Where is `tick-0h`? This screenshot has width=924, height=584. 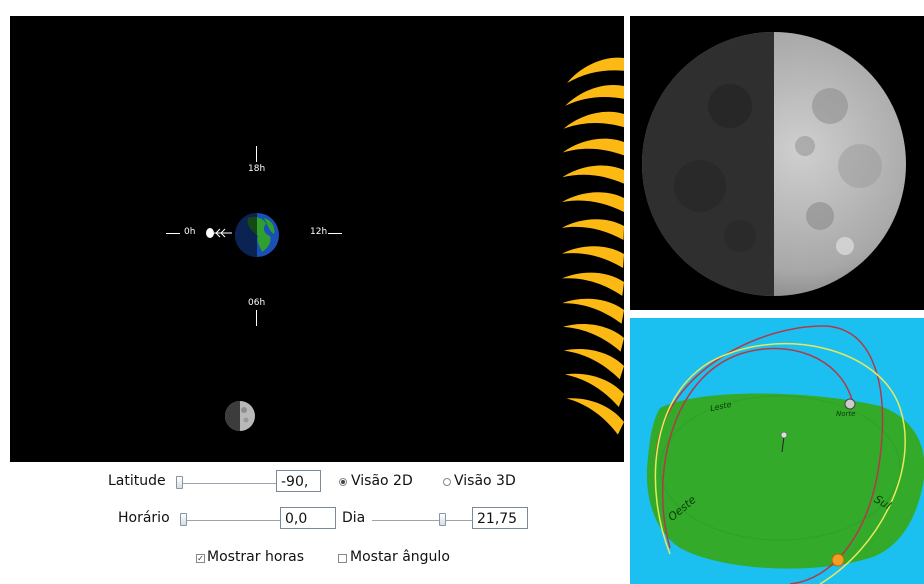 tick-0h is located at coordinates (173, 233).